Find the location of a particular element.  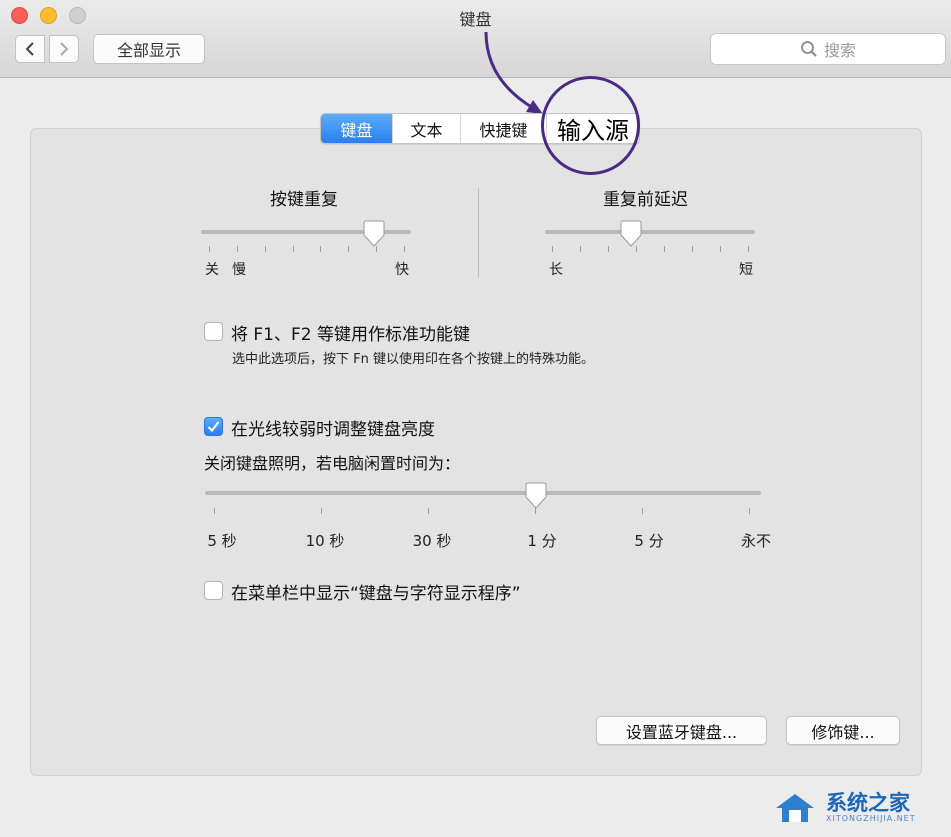

tab-shortcuts: 快捷键 is located at coordinates (504, 128).